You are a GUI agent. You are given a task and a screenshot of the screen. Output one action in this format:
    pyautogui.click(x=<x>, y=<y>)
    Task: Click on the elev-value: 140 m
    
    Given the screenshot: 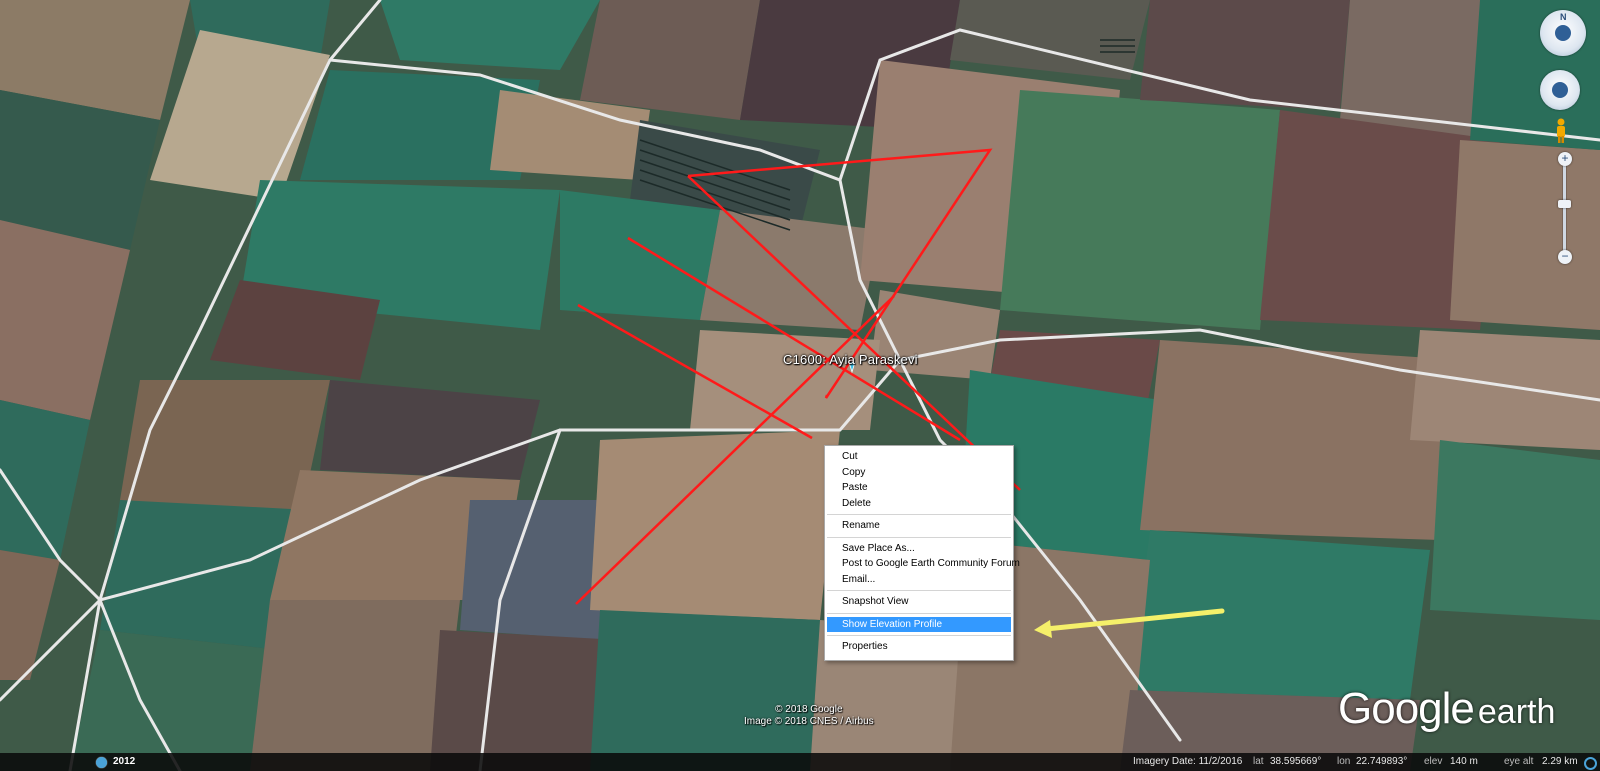 What is the action you would take?
    pyautogui.click(x=1464, y=761)
    